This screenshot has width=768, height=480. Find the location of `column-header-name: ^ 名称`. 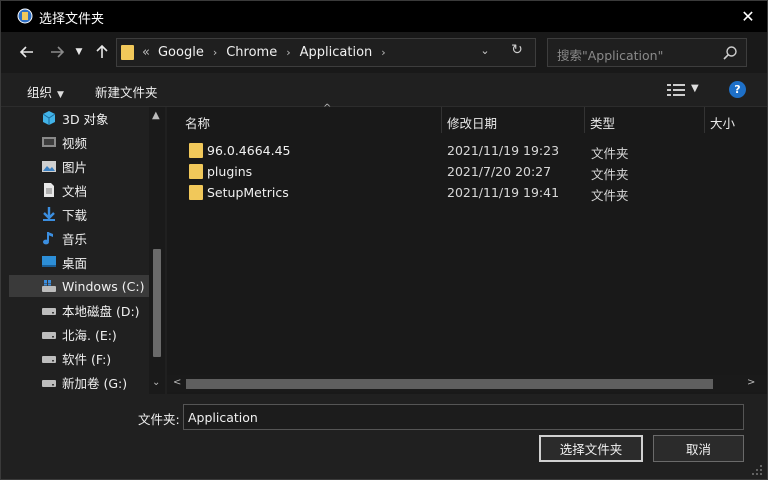

column-header-name: ^ 名称 is located at coordinates (313, 118).